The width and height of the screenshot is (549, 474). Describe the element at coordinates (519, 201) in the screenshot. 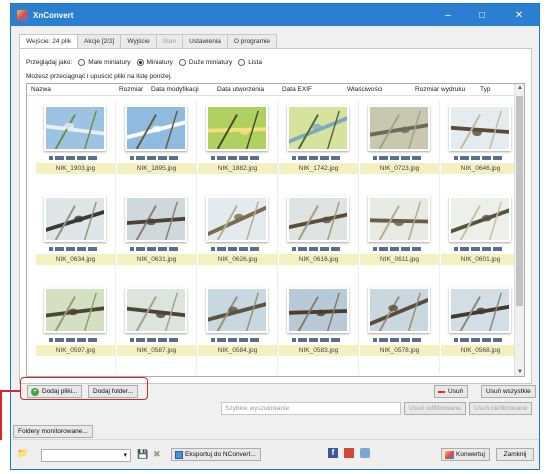

I see `scrollbar-thumb` at that location.